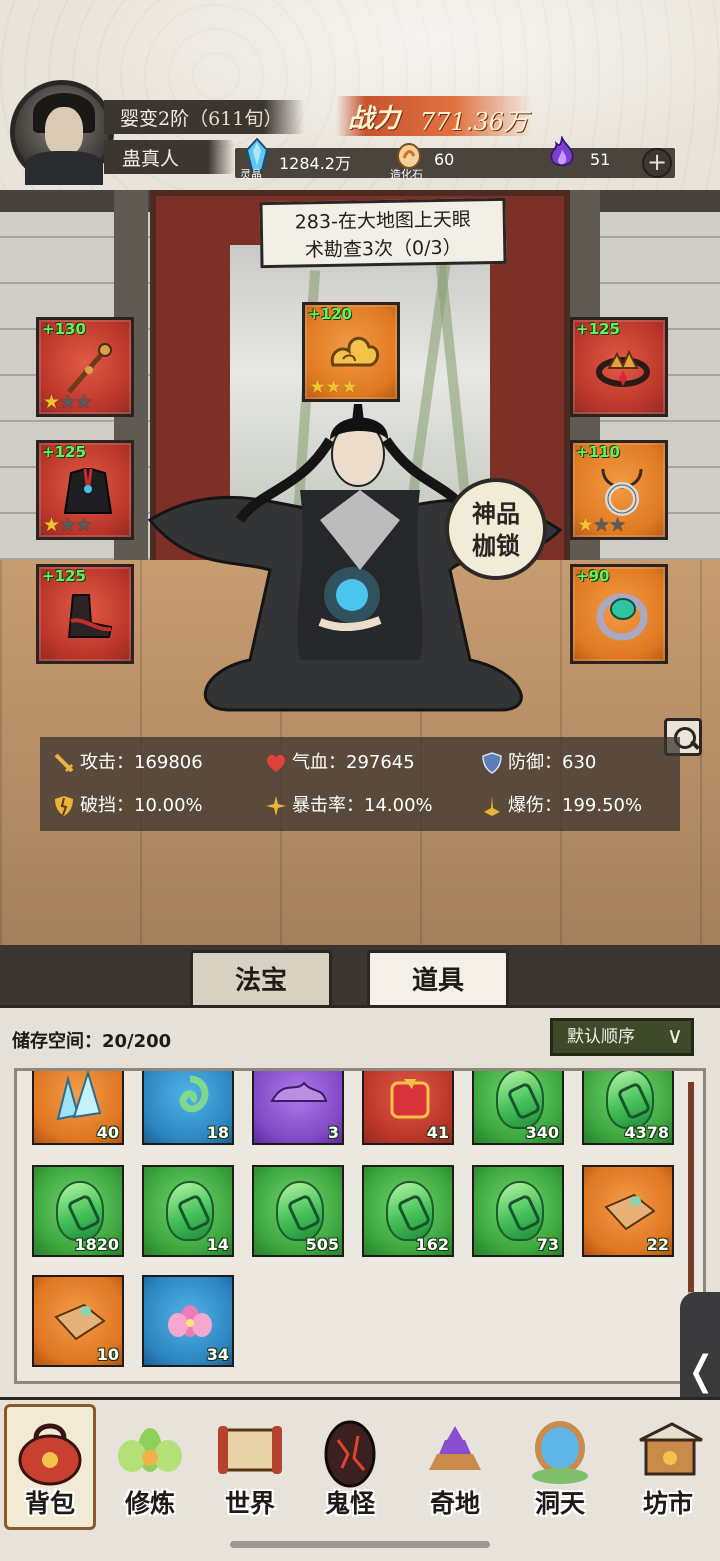 The height and width of the screenshot is (1561, 720). Describe the element at coordinates (64, 763) in the screenshot. I see `sword-icon` at that location.